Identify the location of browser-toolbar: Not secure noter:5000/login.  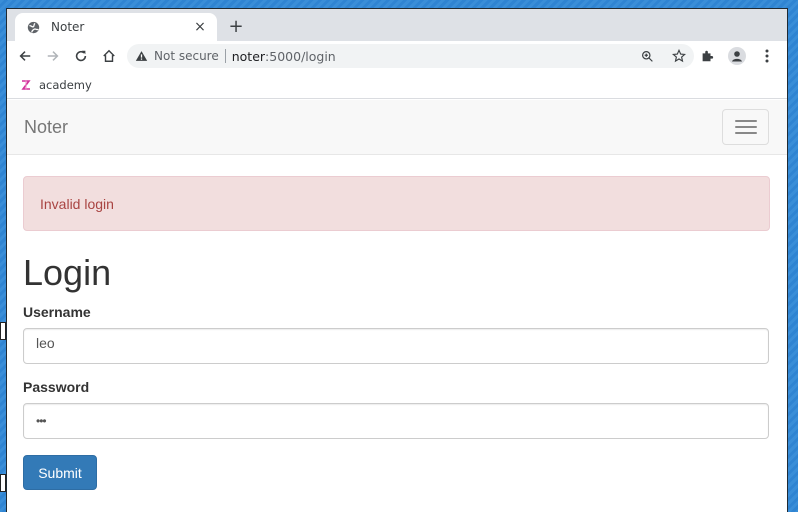
(397, 56).